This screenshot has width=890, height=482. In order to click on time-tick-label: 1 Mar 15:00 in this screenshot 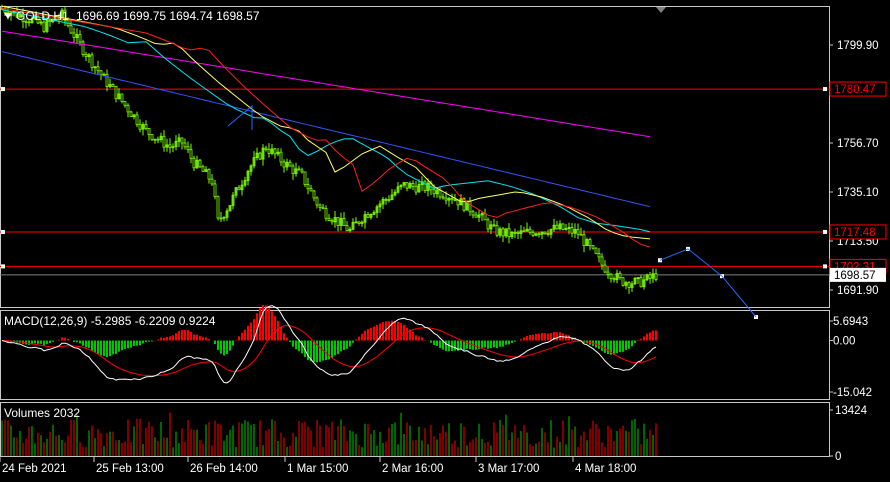, I will do `click(317, 469)`.